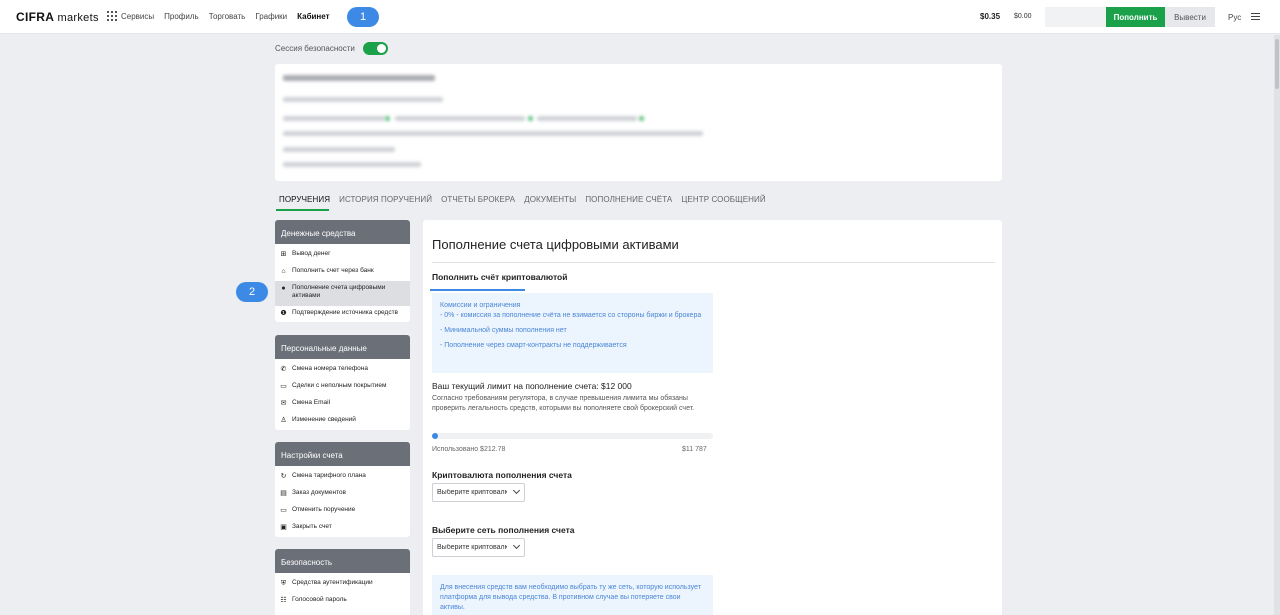  Describe the element at coordinates (342, 561) in the screenshot. I see `sidebar-group-title: Безопасность` at that location.